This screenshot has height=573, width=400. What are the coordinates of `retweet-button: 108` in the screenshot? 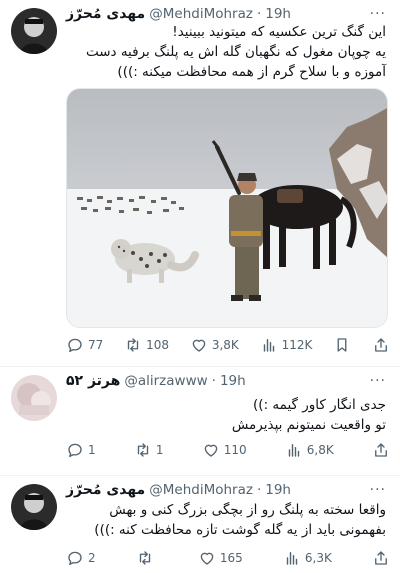 It's located at (146, 345).